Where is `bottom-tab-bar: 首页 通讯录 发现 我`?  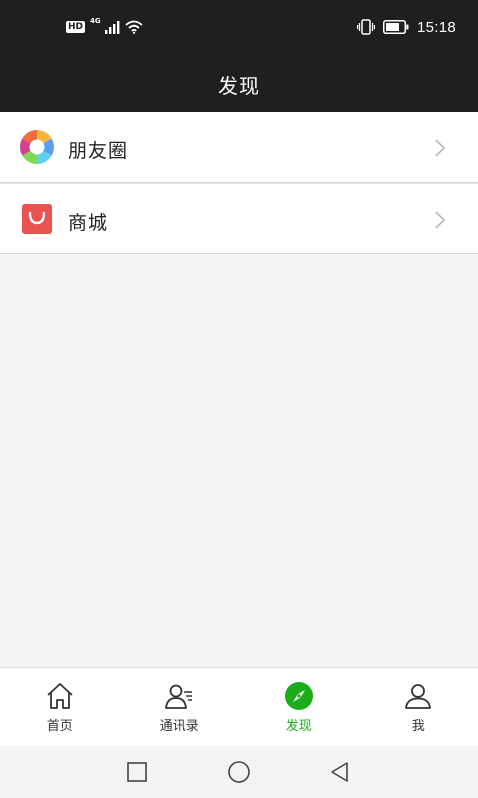 bottom-tab-bar: 首页 通讯录 发现 我 is located at coordinates (239, 706).